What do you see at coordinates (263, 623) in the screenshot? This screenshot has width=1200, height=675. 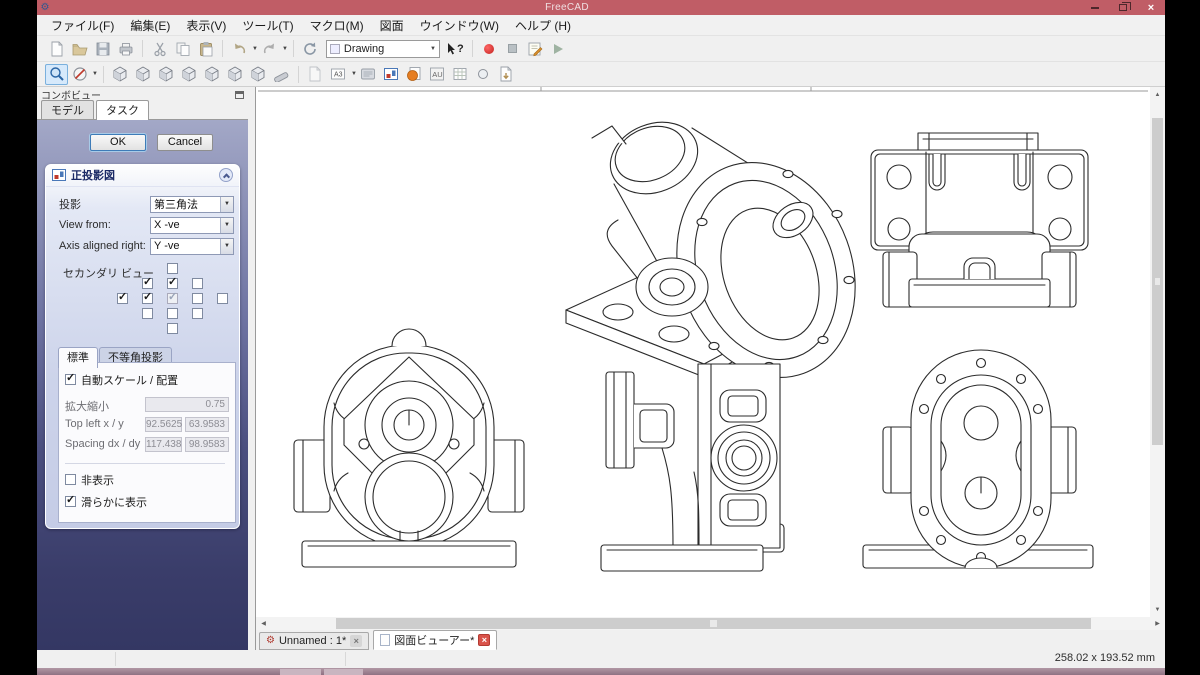 I see `scroll-left-arrow: ◀` at bounding box center [263, 623].